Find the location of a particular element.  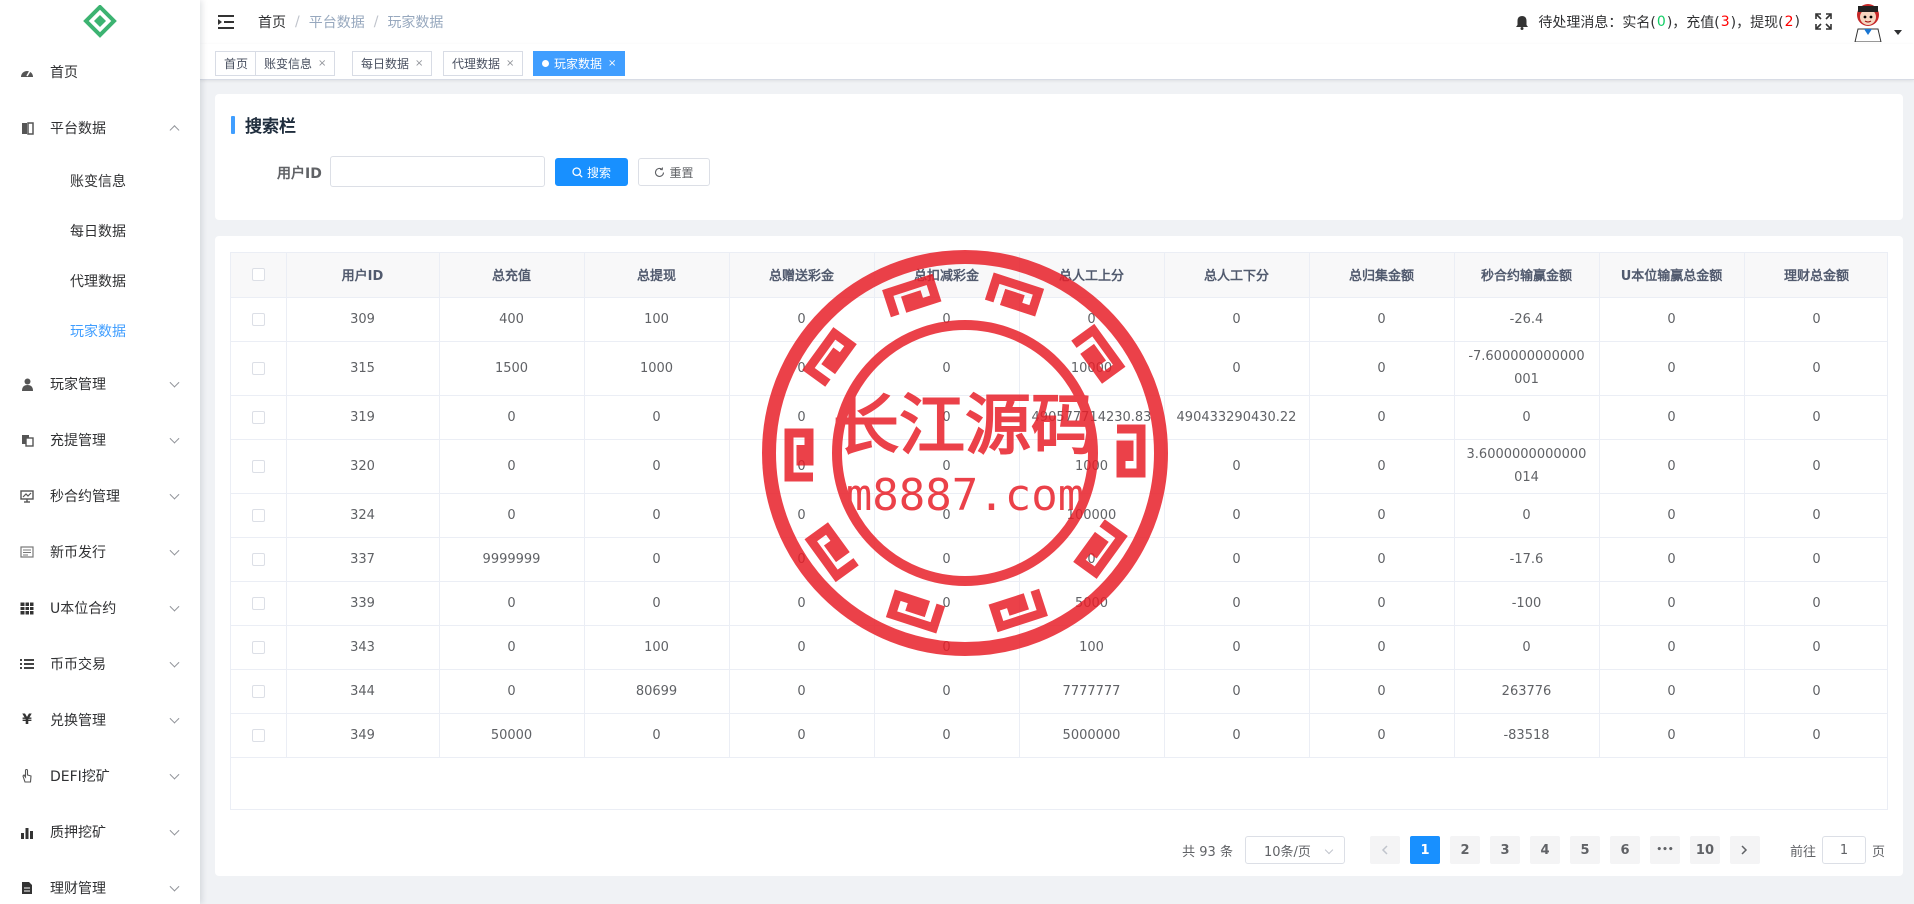

page-button-10: 10 is located at coordinates (1704, 850).